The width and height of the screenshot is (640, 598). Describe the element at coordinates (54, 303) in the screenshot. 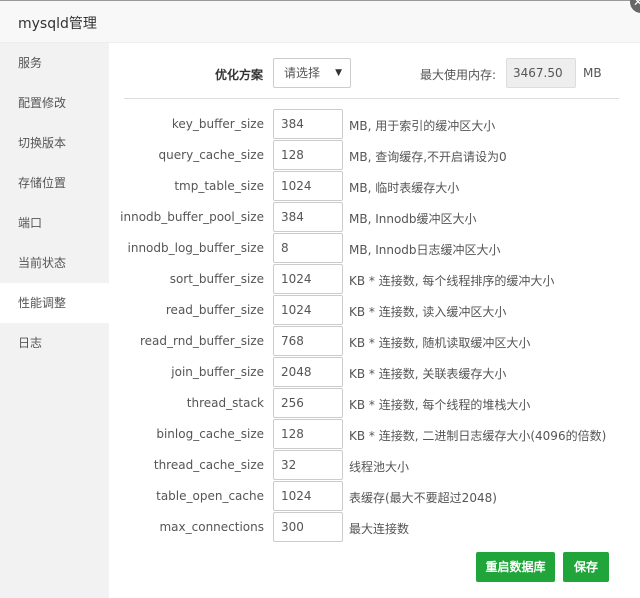

I see `sidebar-item: 性能调整` at that location.